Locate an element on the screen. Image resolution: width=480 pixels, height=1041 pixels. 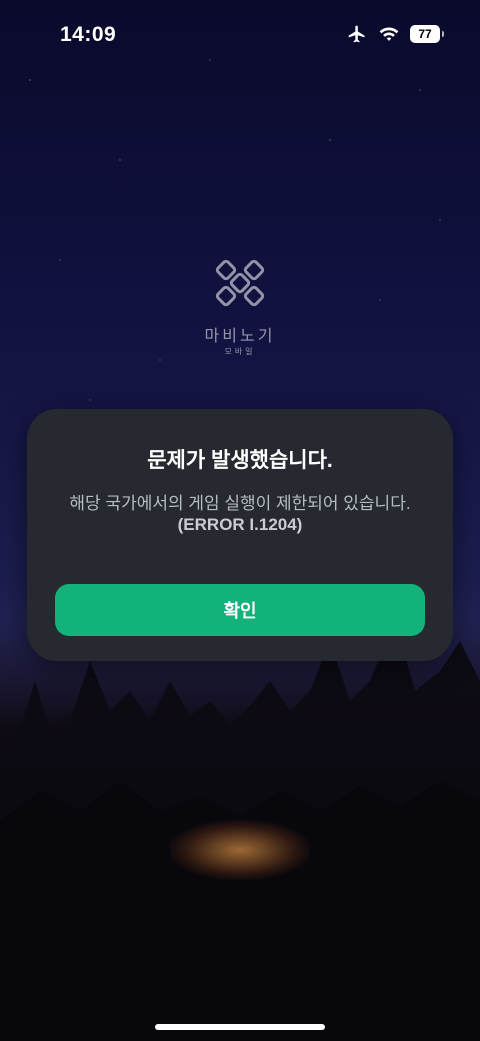
knot-emblem-icon is located at coordinates (240, 283).